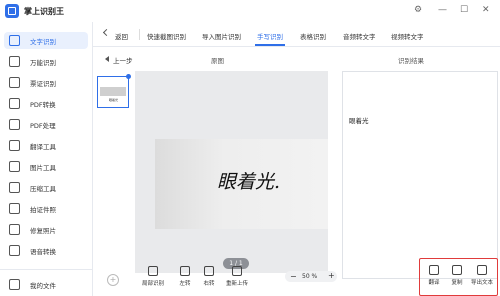 Image resolution: width=500 pixels, height=296 pixels. I want to click on prev-step-label: 上一步, so click(123, 61).